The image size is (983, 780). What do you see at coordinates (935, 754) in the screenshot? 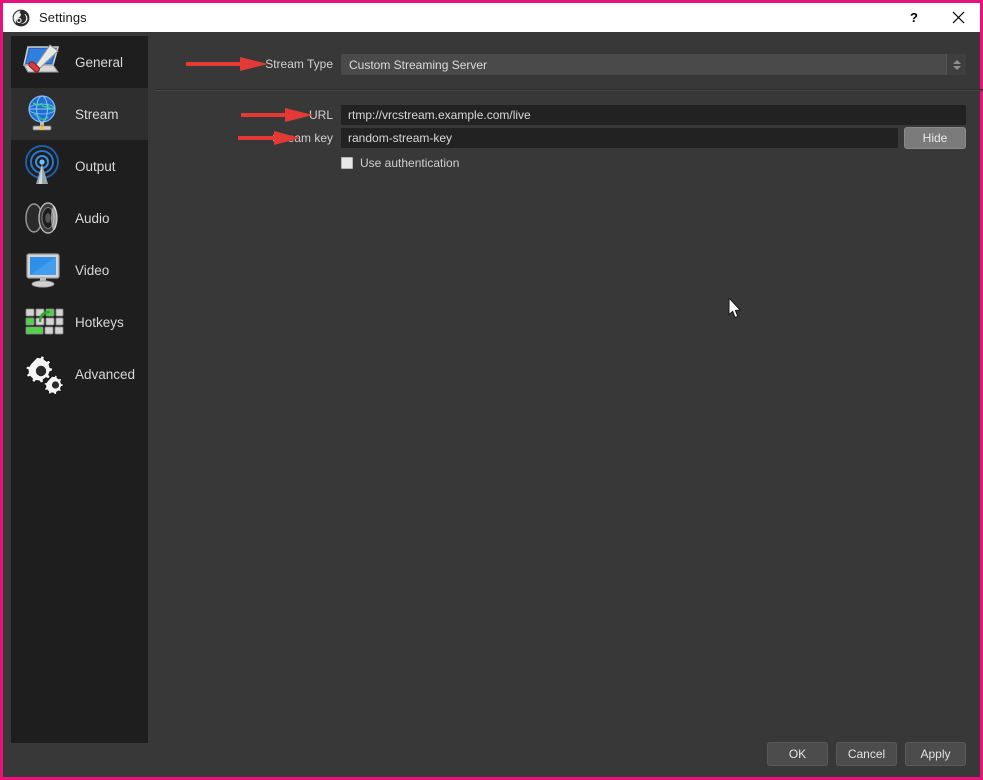
I see `apply-button: Apply` at bounding box center [935, 754].